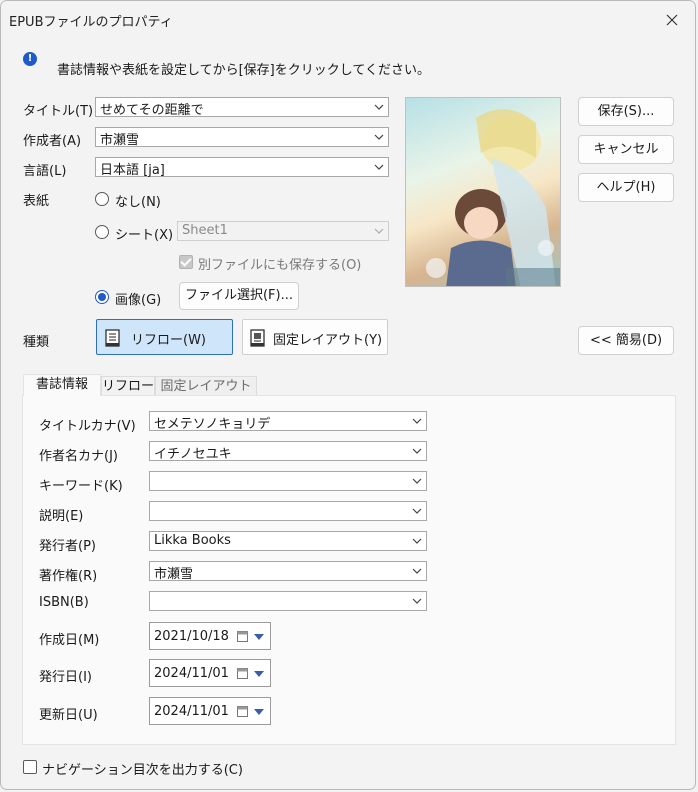  Describe the element at coordinates (102, 232) in the screenshot. I see `cover-sheet-radio` at that location.